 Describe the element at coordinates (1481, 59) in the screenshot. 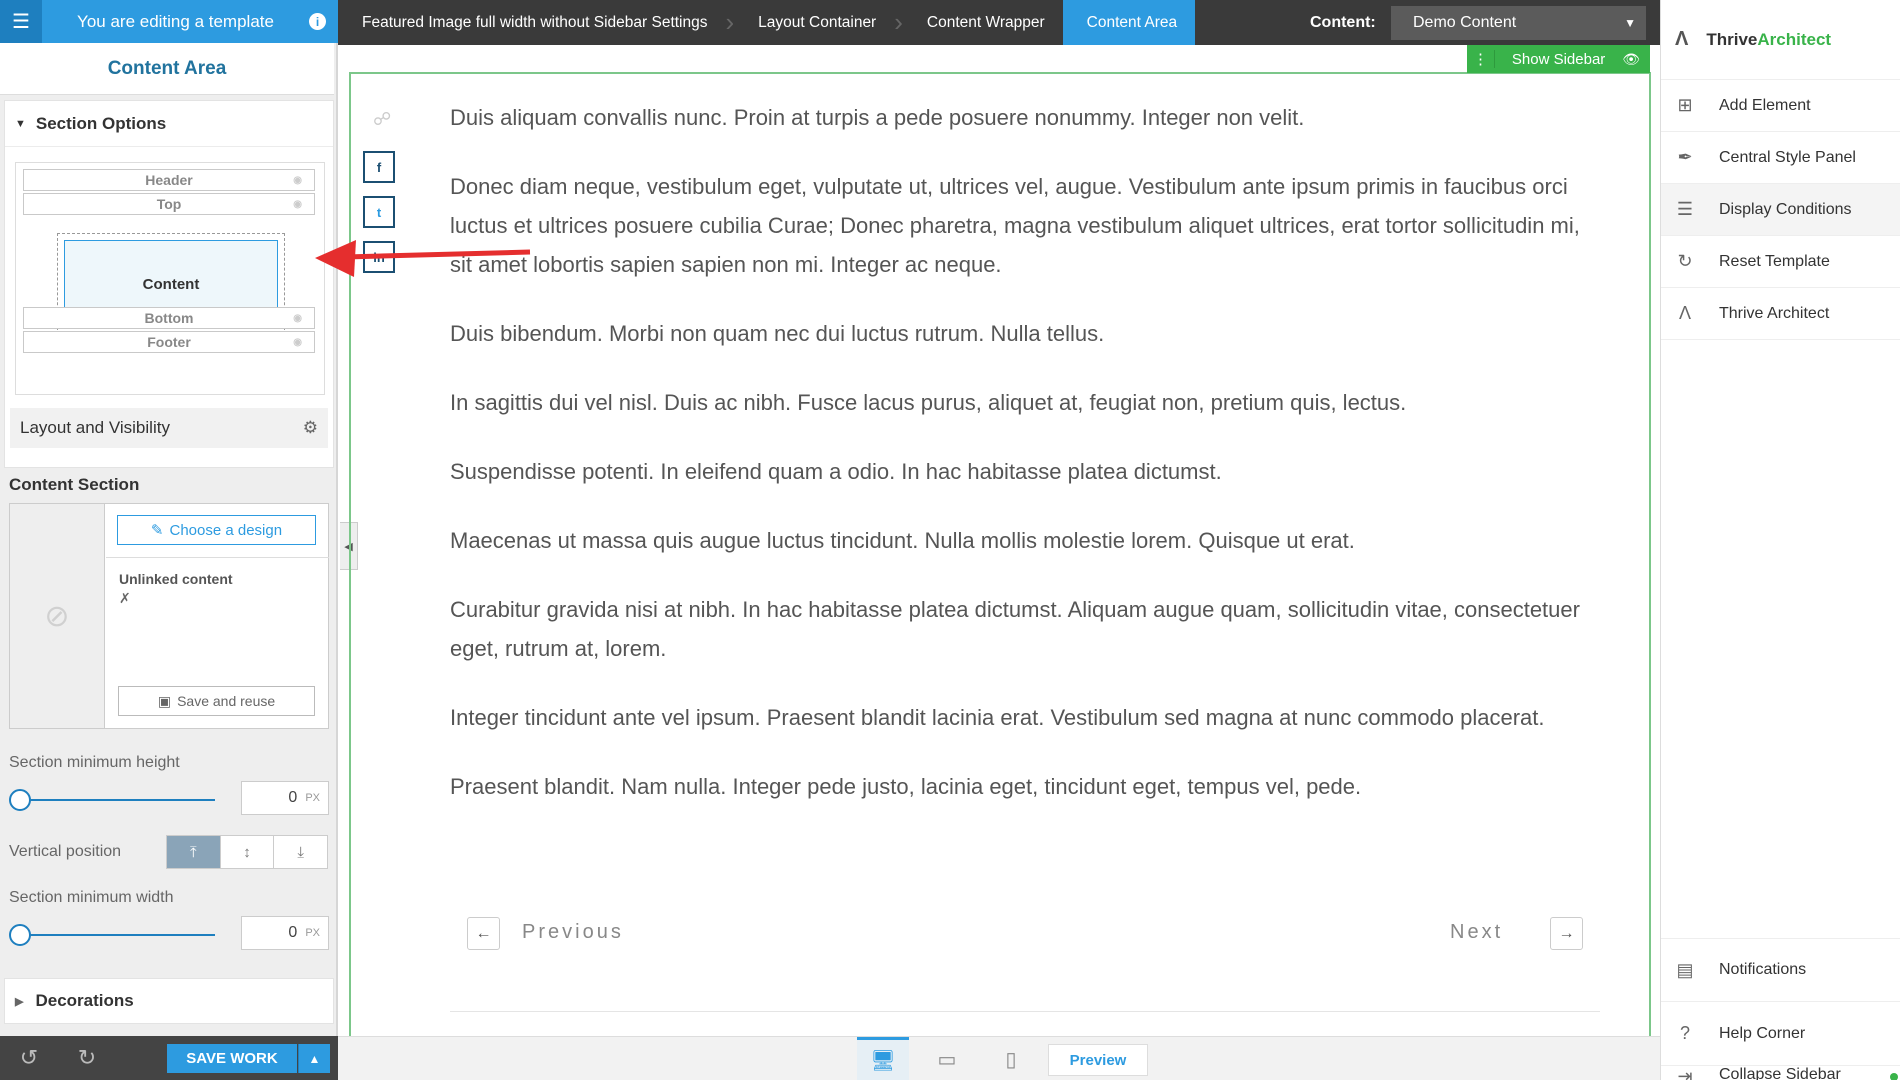

I see `more-vertical-icon: ⋮` at that location.